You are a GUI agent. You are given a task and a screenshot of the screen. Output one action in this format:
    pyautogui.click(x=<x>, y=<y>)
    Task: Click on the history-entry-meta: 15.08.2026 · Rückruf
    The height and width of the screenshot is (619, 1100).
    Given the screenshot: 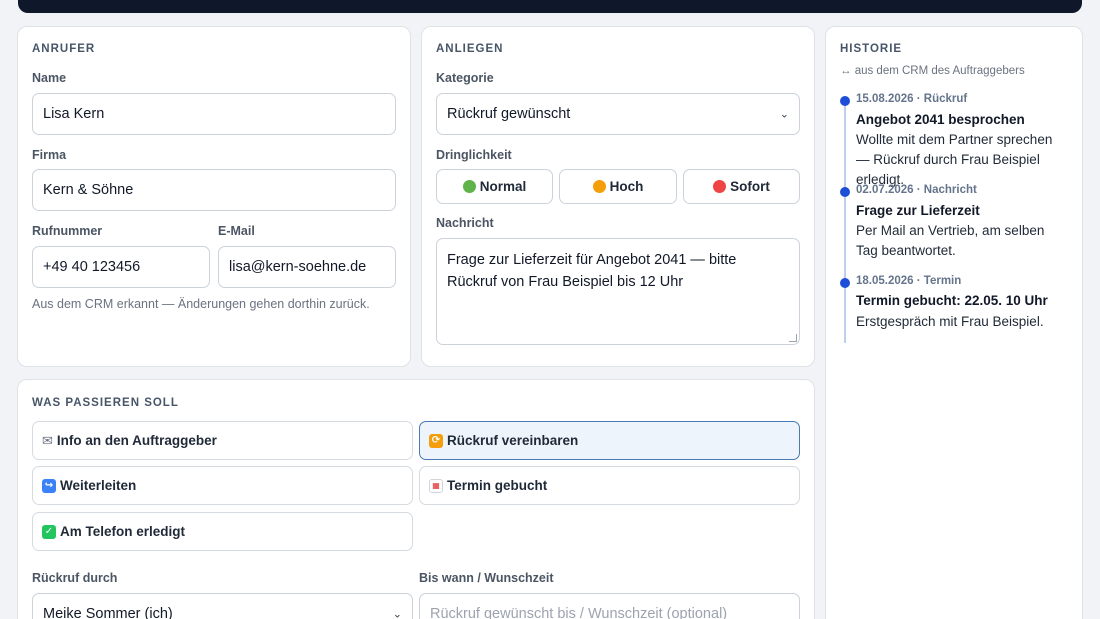 What is the action you would take?
    pyautogui.click(x=912, y=99)
    